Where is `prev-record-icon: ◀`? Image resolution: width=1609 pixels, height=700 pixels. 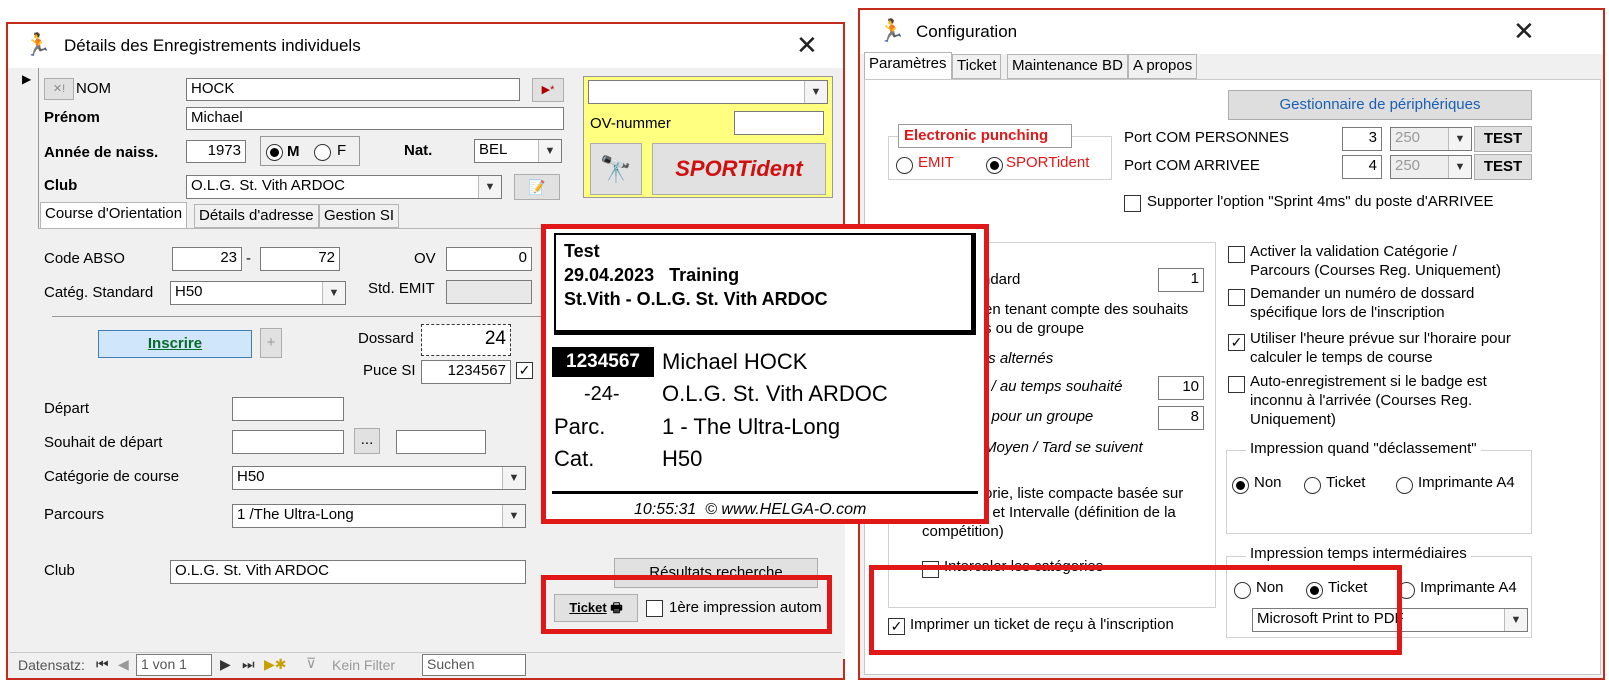
prev-record-icon: ◀ is located at coordinates (123, 664).